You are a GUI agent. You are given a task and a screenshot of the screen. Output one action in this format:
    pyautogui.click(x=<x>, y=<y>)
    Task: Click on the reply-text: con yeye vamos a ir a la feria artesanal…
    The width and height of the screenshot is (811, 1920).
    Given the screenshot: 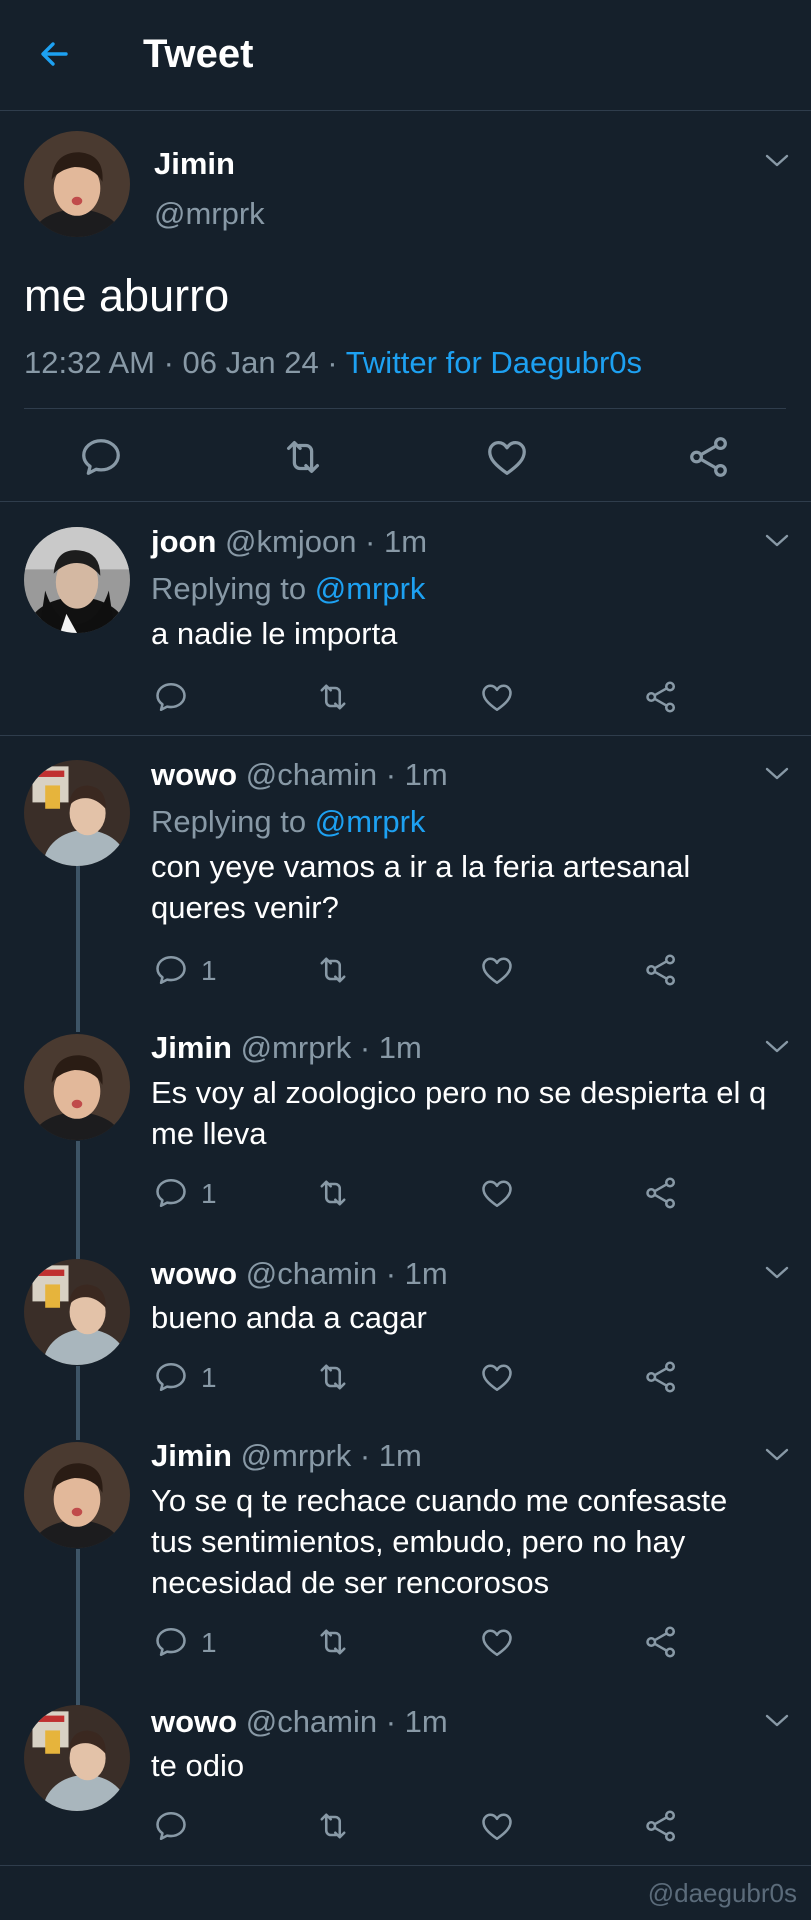 What is the action you would take?
    pyautogui.click(x=471, y=887)
    